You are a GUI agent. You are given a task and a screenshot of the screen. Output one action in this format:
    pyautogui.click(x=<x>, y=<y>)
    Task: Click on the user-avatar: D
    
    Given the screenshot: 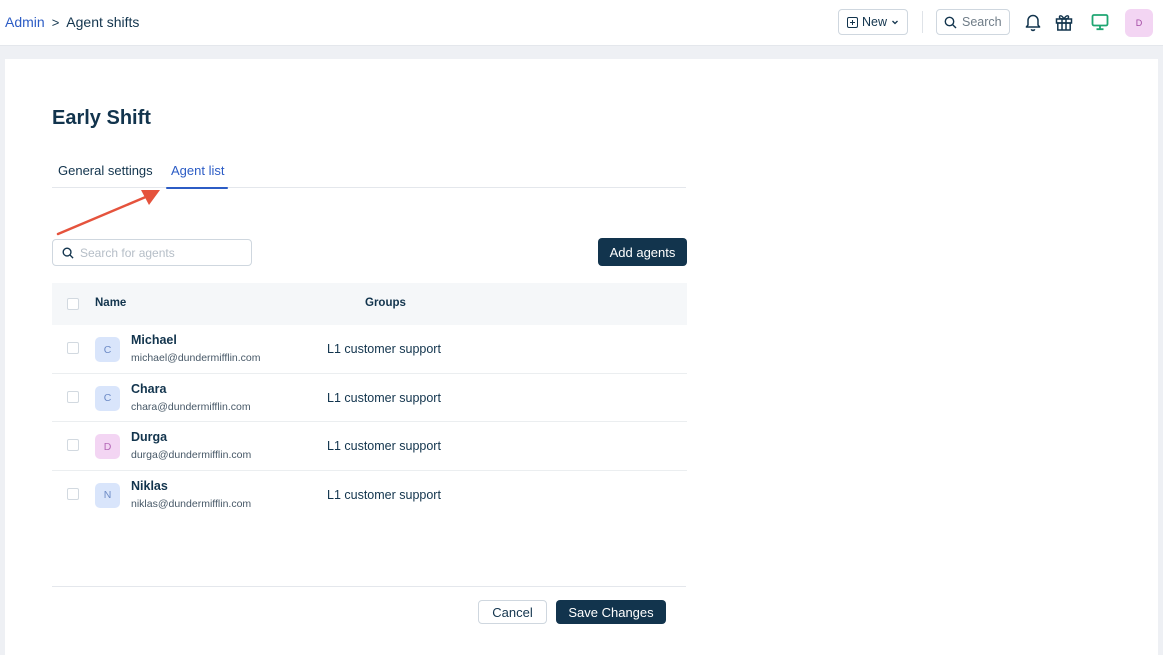 What is the action you would take?
    pyautogui.click(x=1139, y=23)
    